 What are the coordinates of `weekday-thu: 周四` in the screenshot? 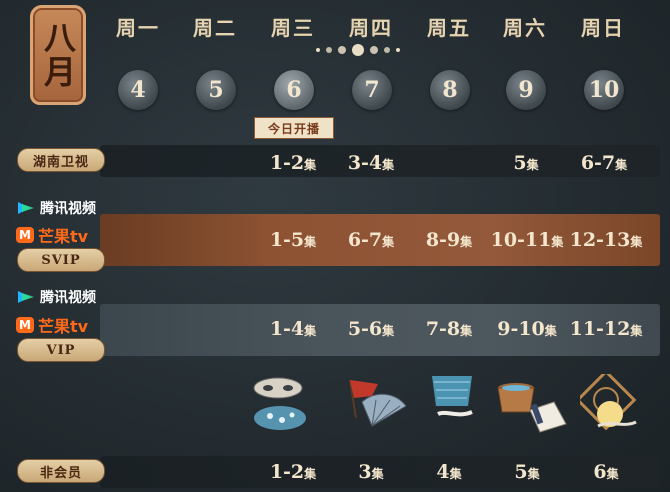 It's located at (371, 28).